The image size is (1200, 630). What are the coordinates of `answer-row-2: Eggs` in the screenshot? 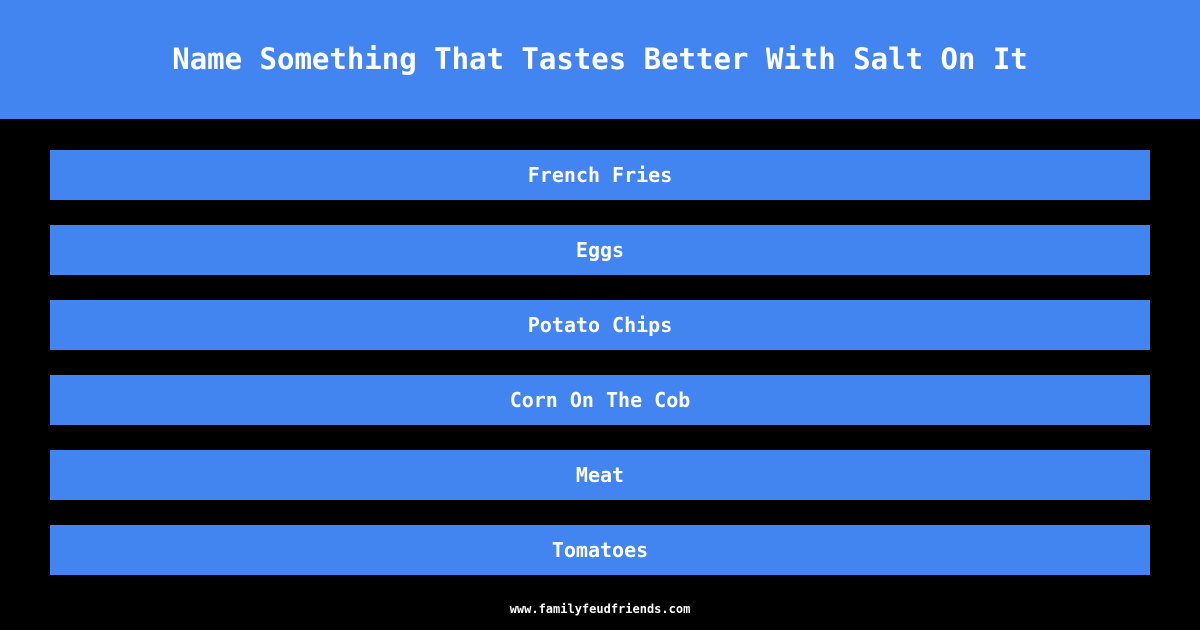 It's located at (600, 250).